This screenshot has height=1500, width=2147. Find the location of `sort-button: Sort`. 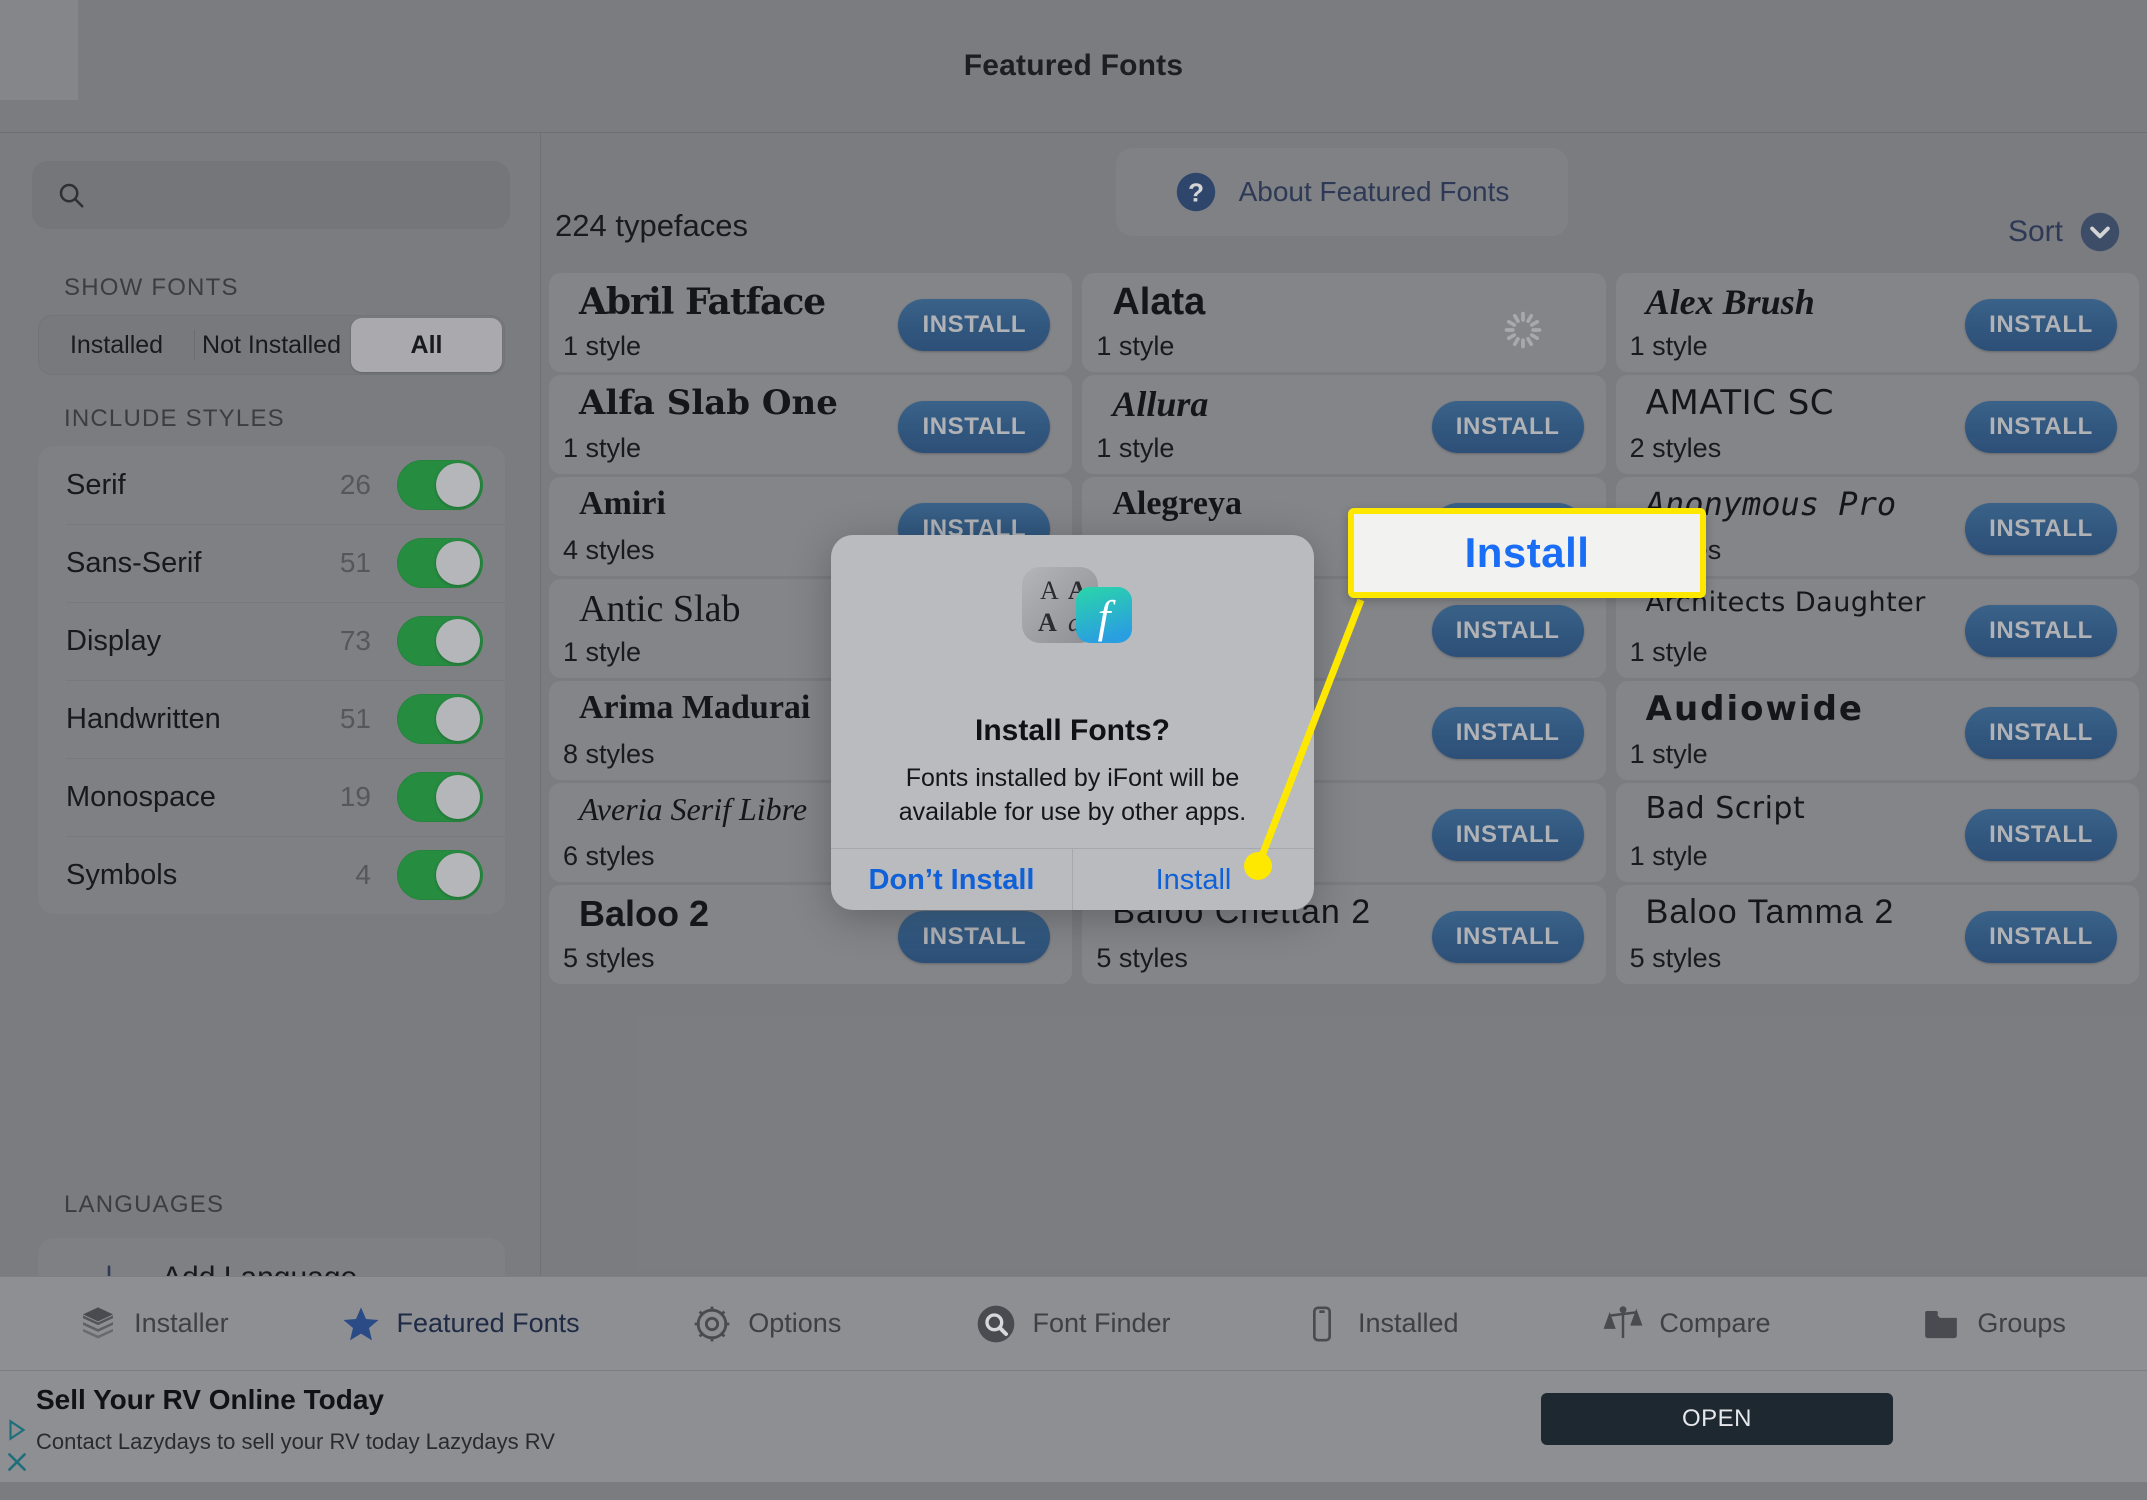

sort-button: Sort is located at coordinates (2064, 232).